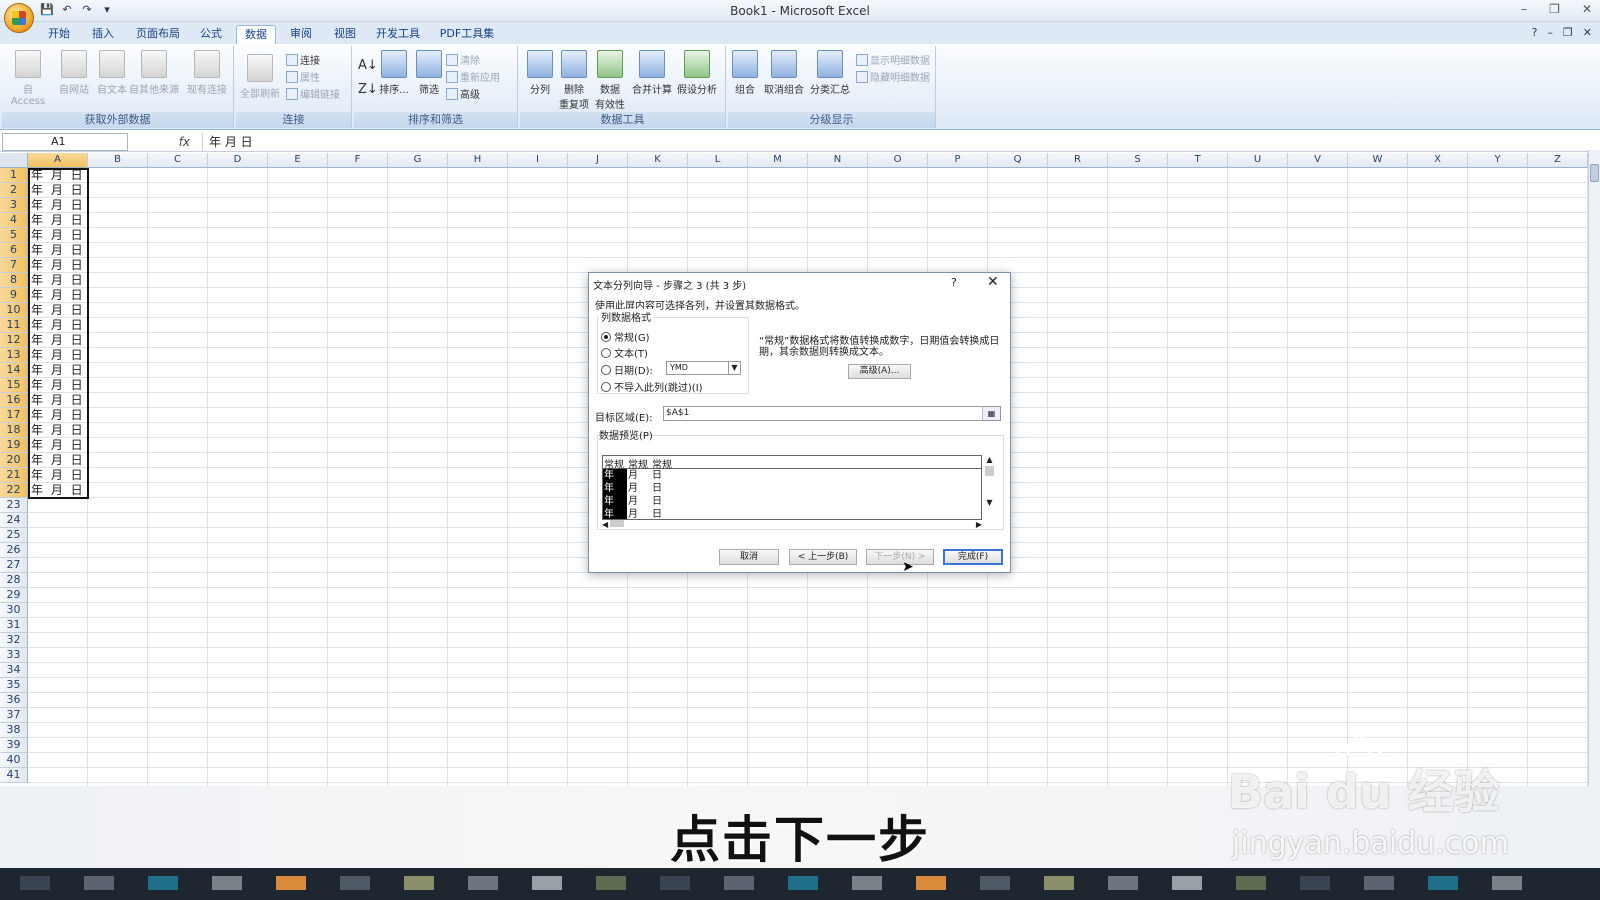 This screenshot has width=1600, height=900. Describe the element at coordinates (1535, 32) in the screenshot. I see `help-icon: ?` at that location.